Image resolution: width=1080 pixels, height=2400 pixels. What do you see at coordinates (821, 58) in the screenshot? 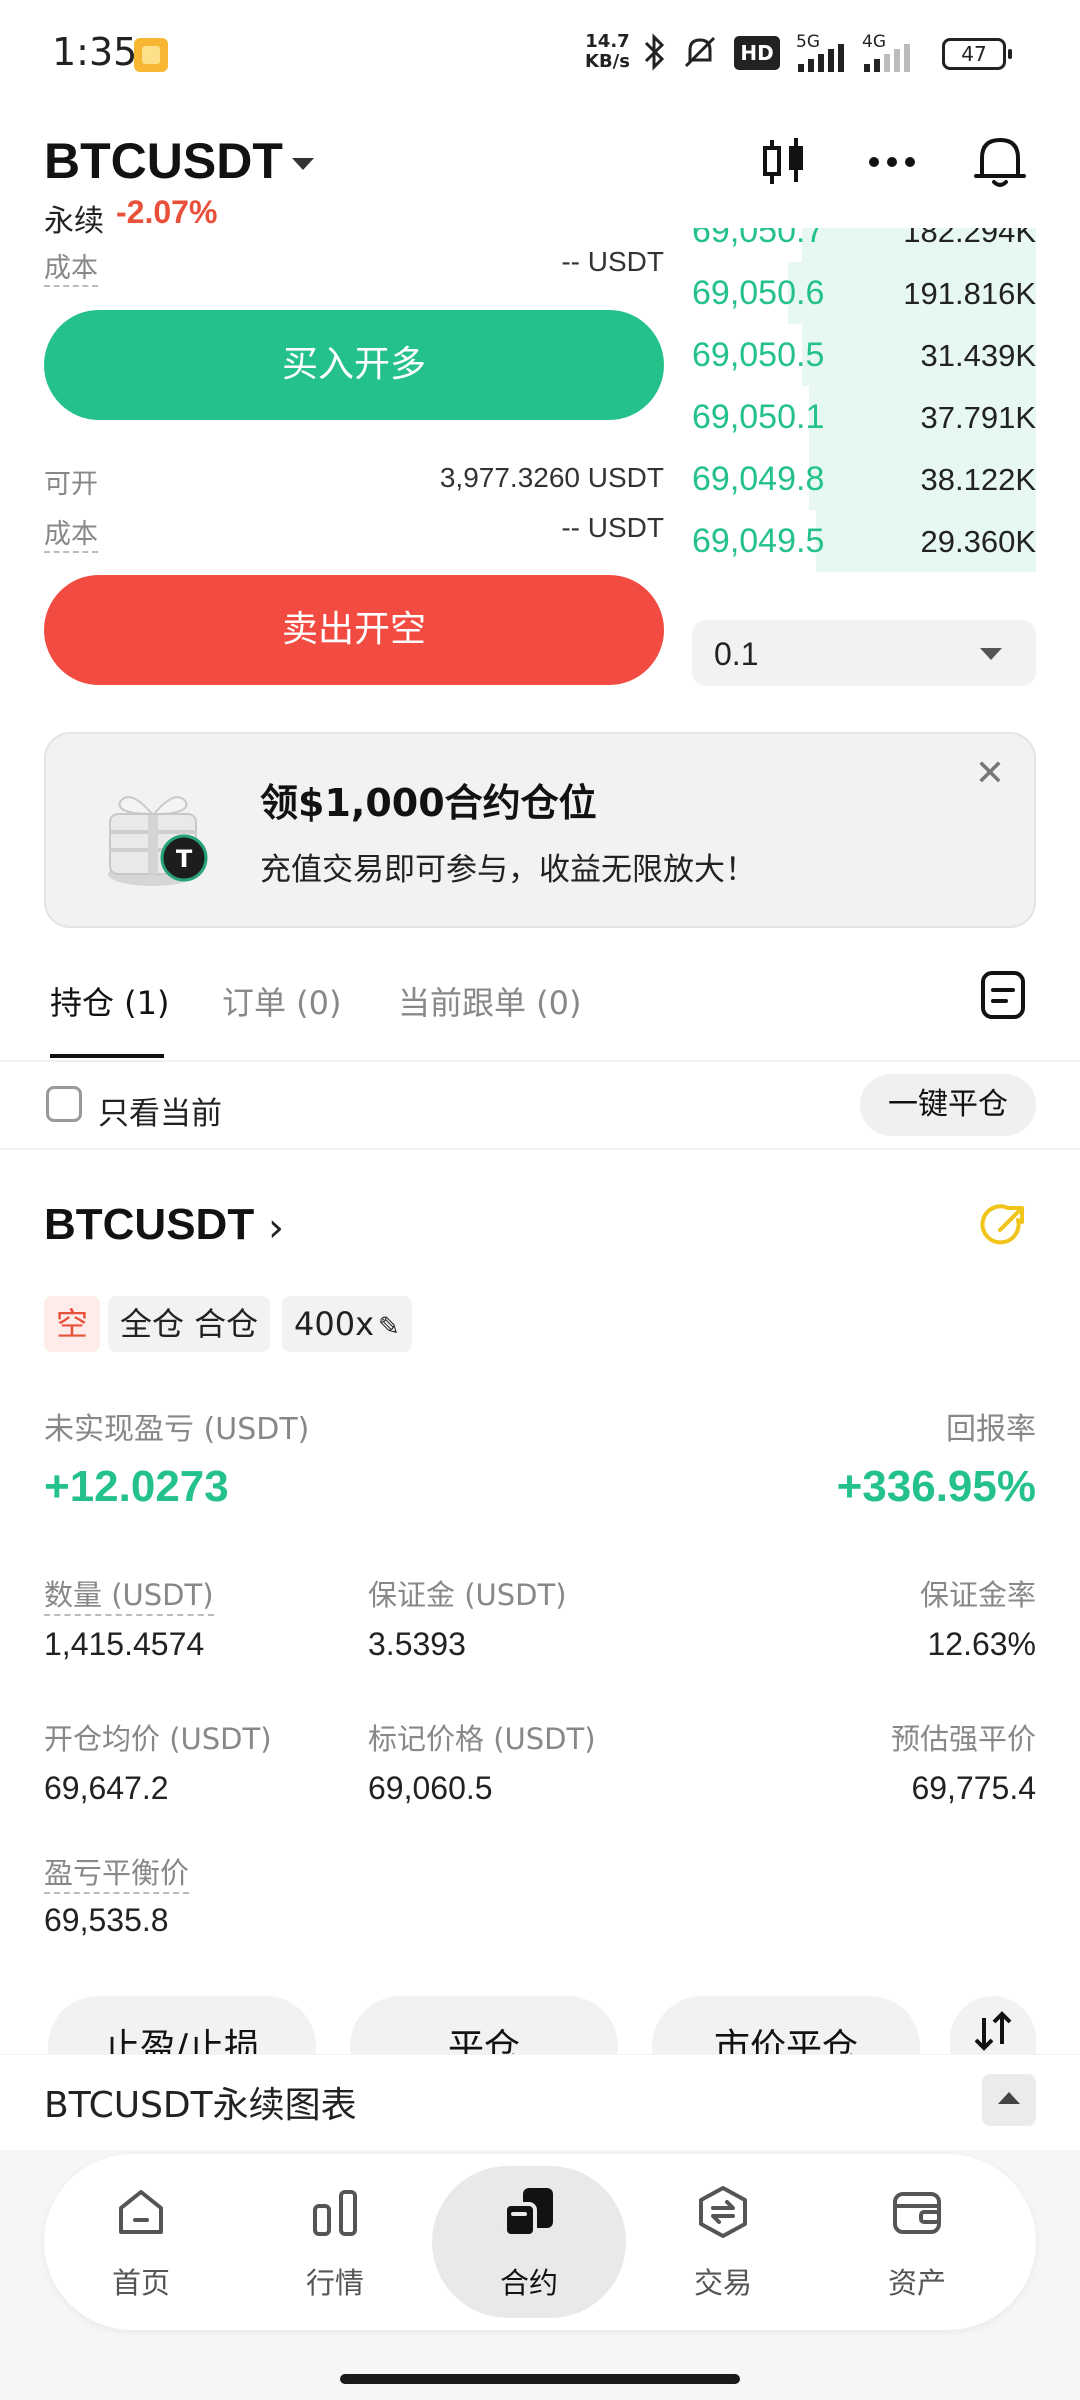
I see `signal-icon` at bounding box center [821, 58].